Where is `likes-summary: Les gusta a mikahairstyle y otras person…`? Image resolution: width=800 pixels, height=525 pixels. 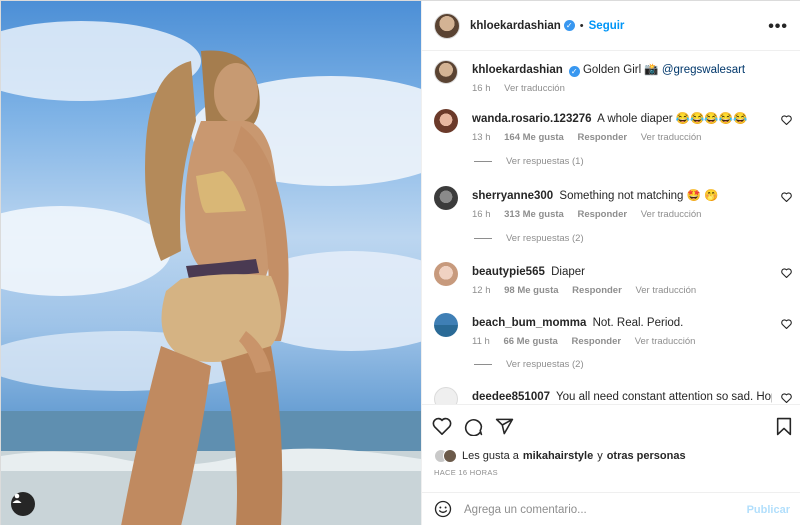 likes-summary: Les gusta a mikahairstyle y otras person… is located at coordinates (560, 456).